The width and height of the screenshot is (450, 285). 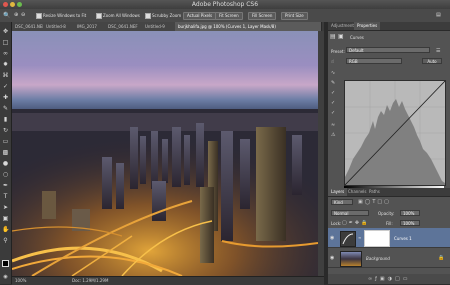 What do you see at coordinates (378, 258) in the screenshot?
I see `layer-name: Background` at bounding box center [378, 258].